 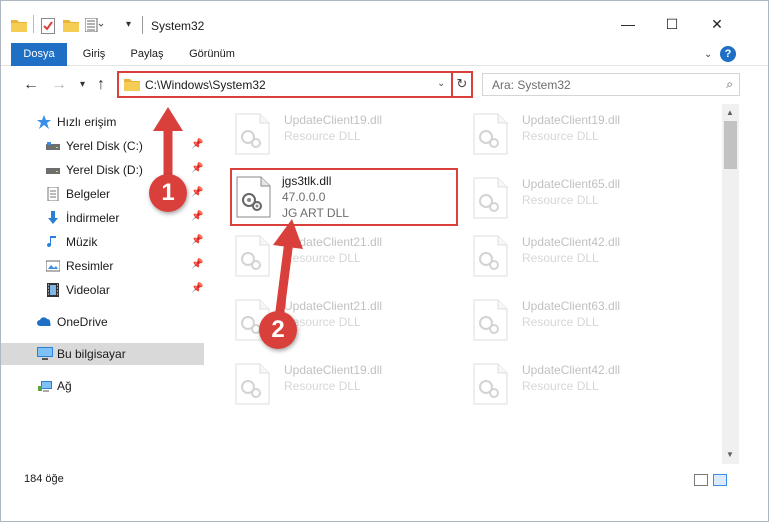 I want to click on sidebar-item-label: İndirmeler, so click(x=93, y=218).